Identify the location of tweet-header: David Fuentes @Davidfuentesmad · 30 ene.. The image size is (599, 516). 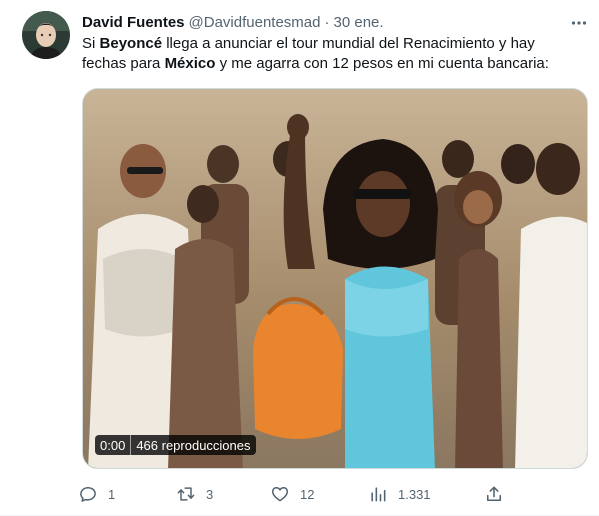
(233, 22).